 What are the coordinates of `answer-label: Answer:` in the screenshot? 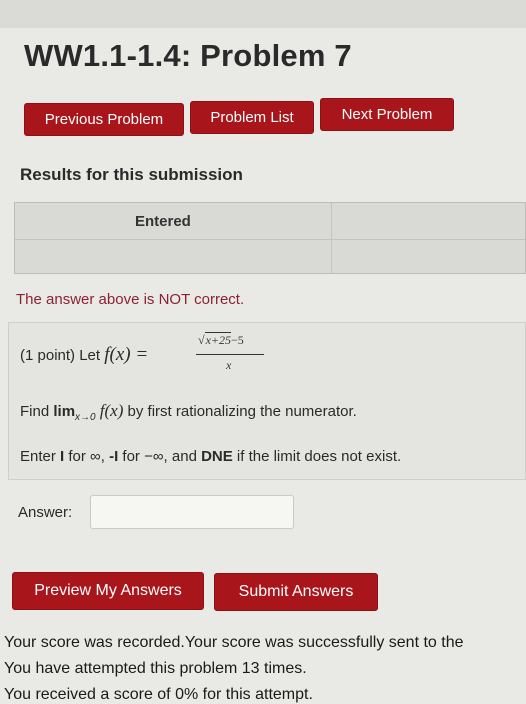 It's located at (45, 512).